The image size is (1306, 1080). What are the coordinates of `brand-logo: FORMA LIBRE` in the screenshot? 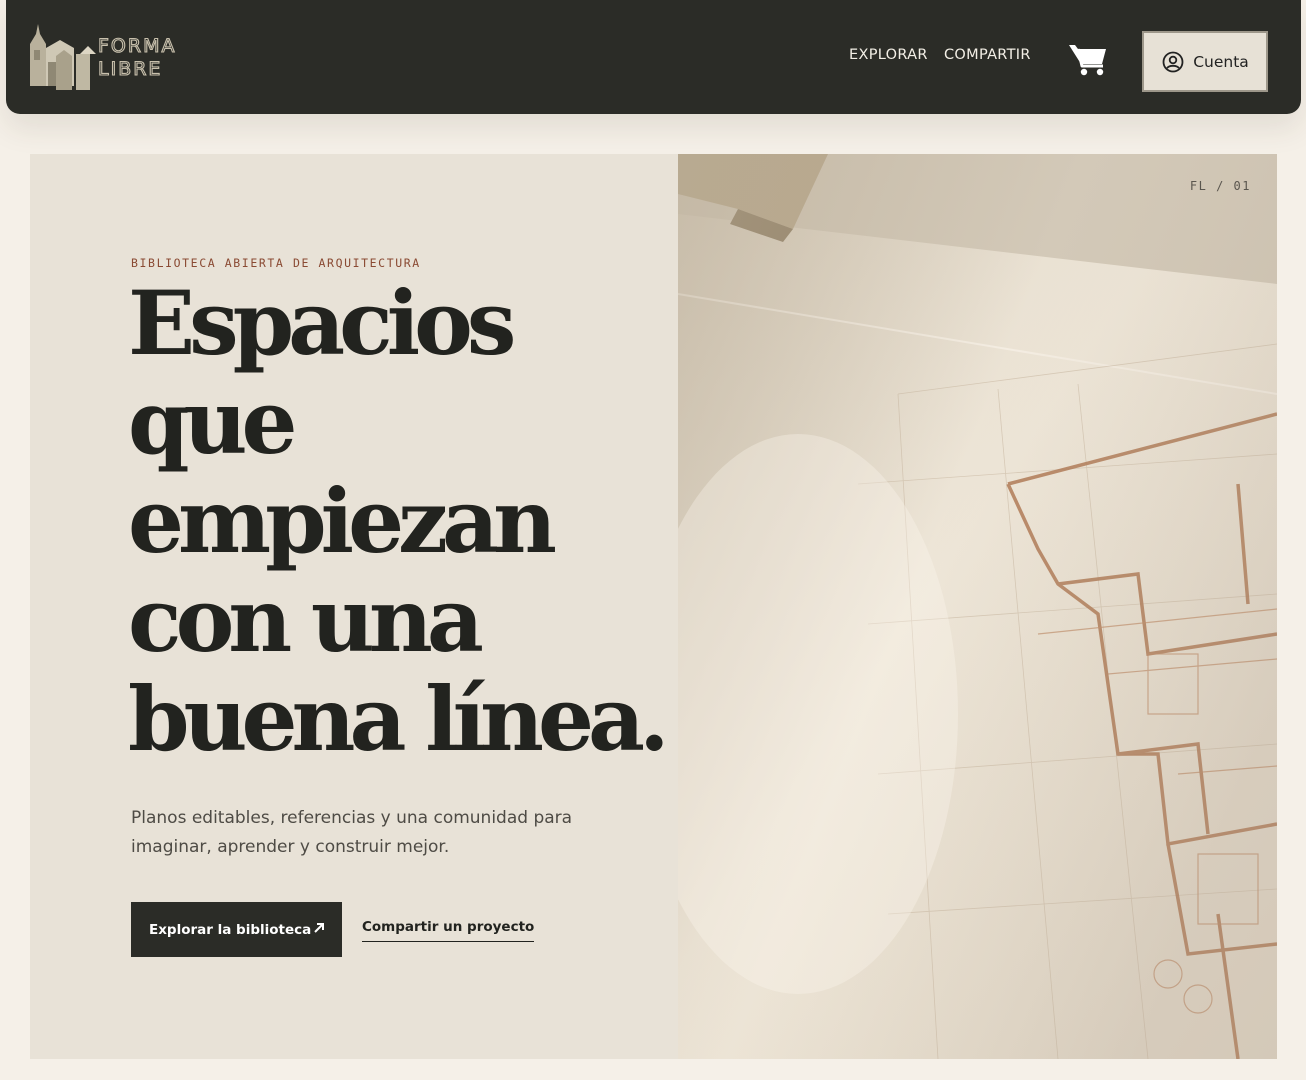 It's located at (101, 57).